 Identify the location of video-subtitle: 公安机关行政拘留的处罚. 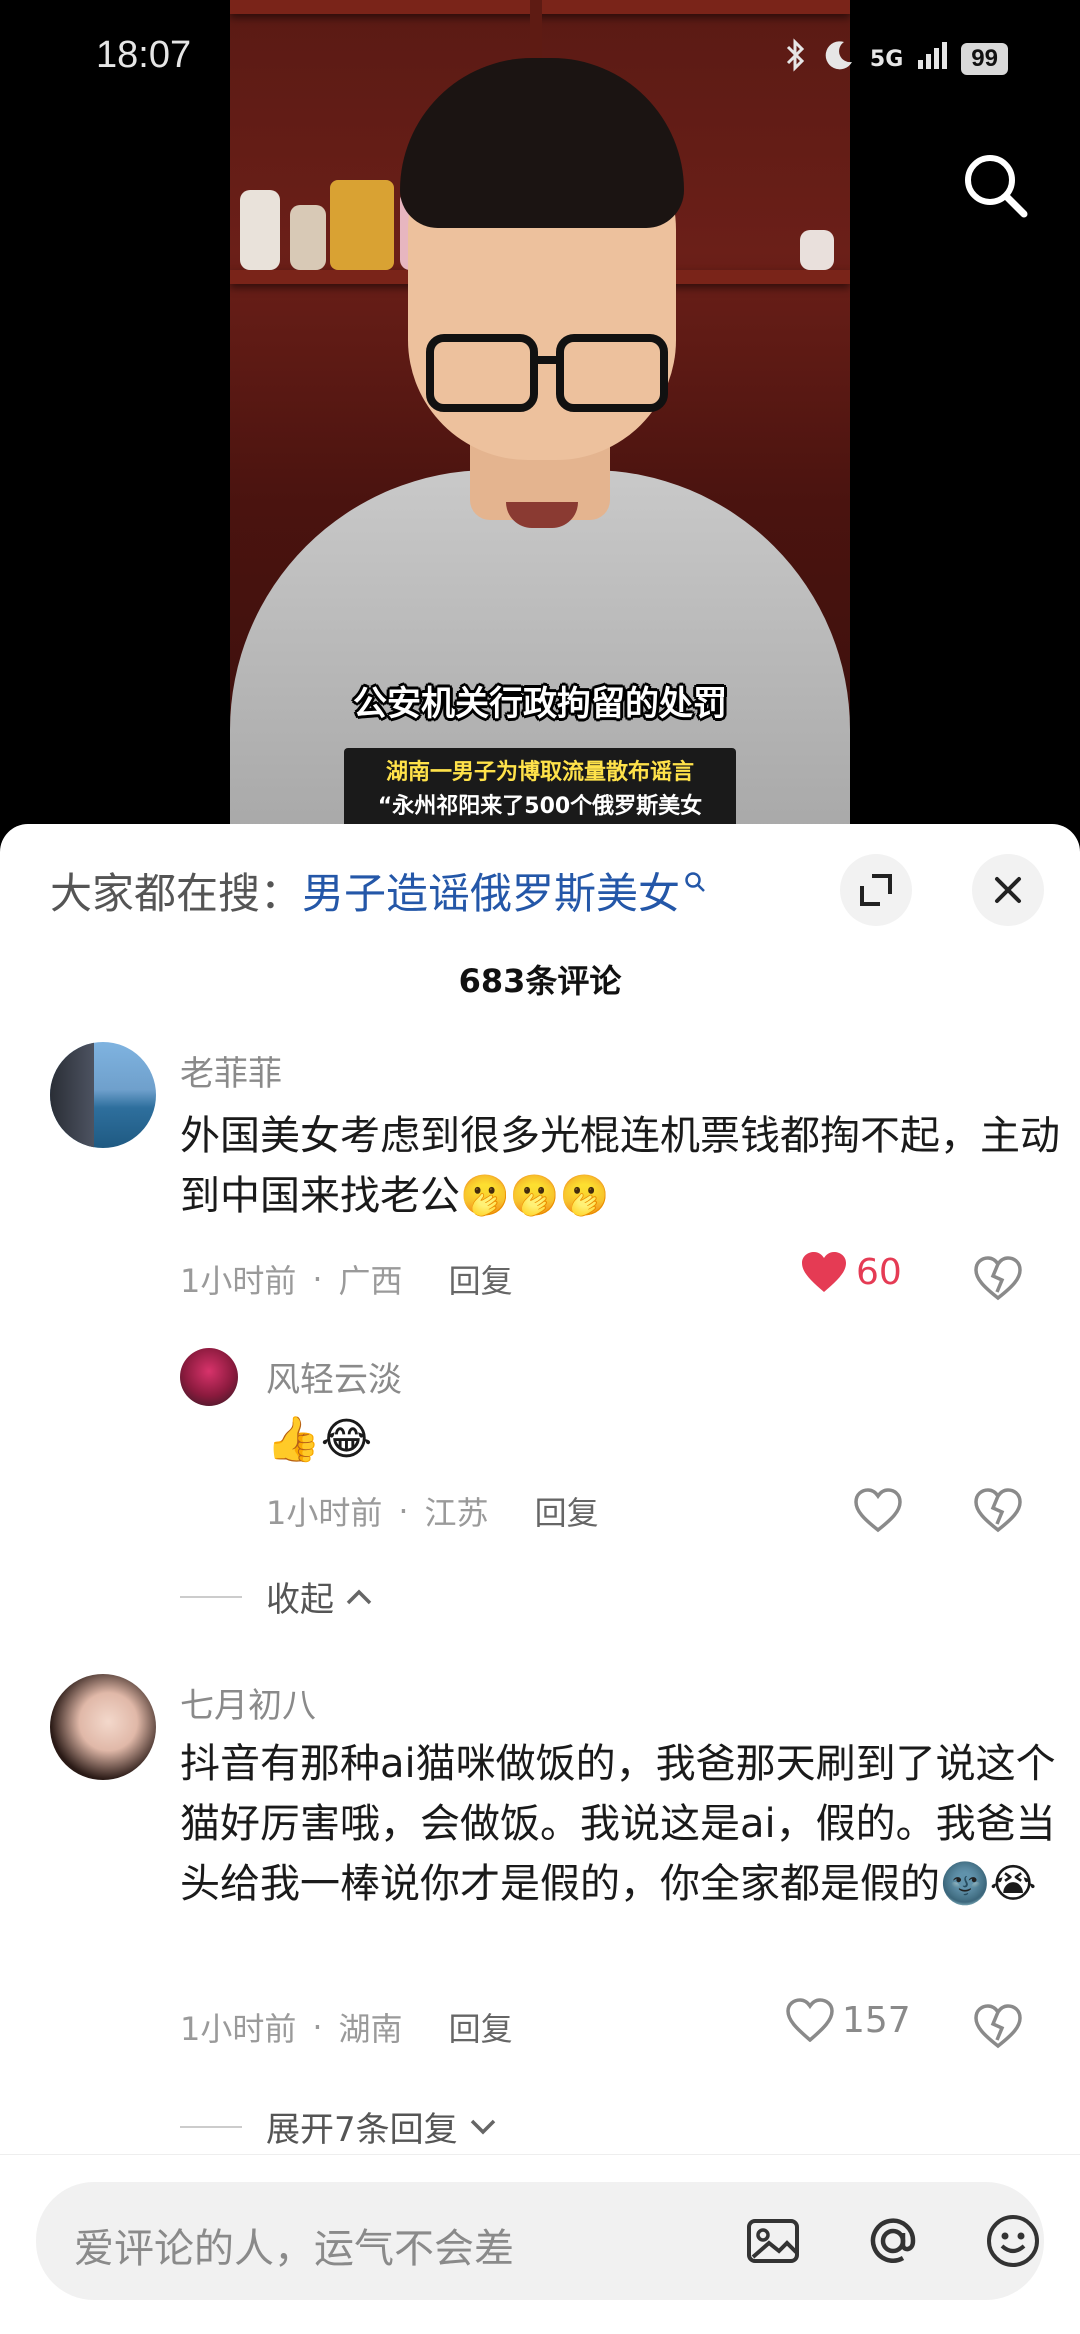
(540, 704).